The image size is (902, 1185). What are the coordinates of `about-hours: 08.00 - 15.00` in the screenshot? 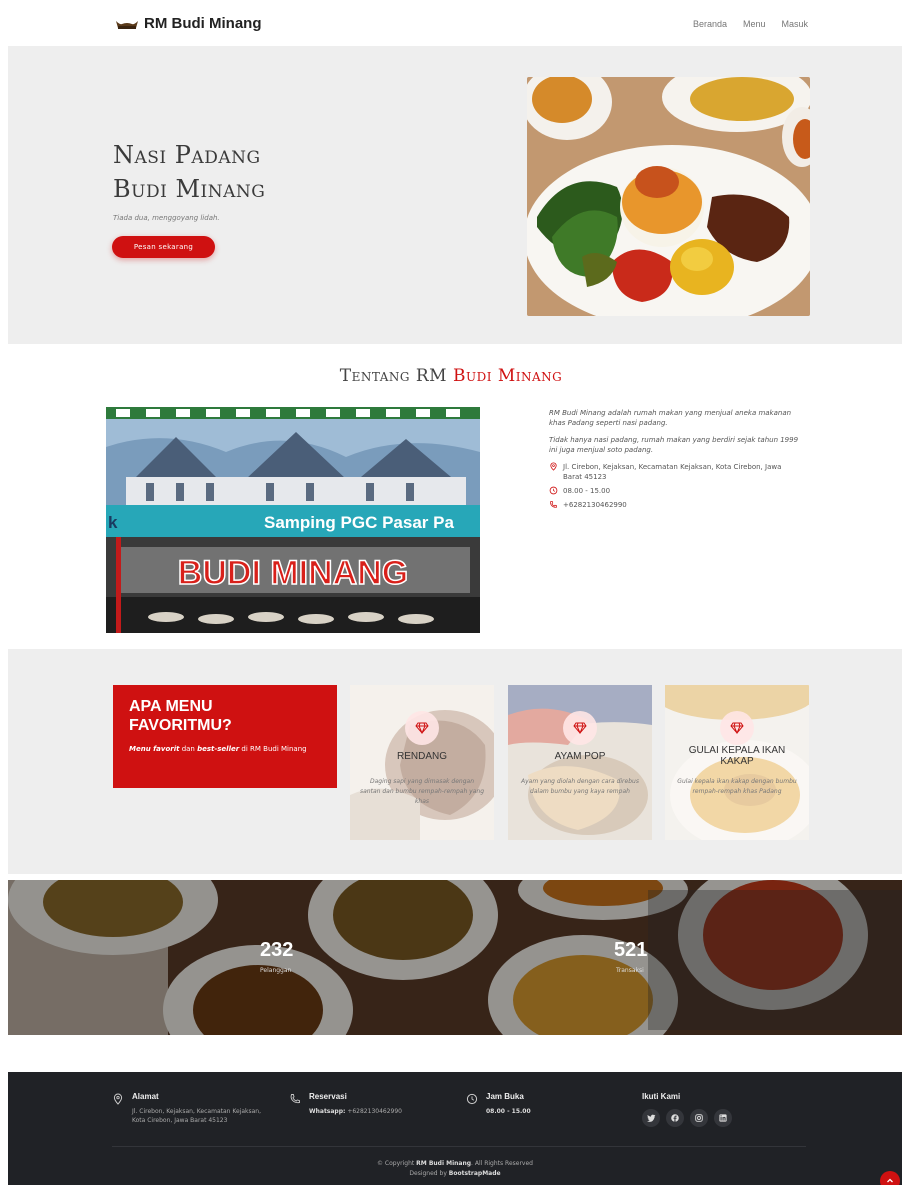 It's located at (674, 491).